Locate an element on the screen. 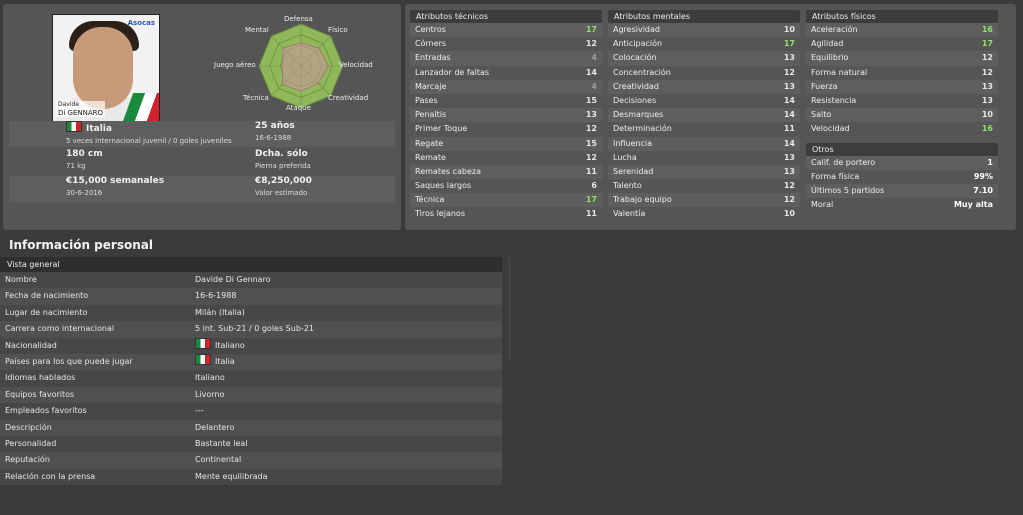 This screenshot has width=1023, height=515. attribute-row: Penaltis 13 is located at coordinates (506, 115).